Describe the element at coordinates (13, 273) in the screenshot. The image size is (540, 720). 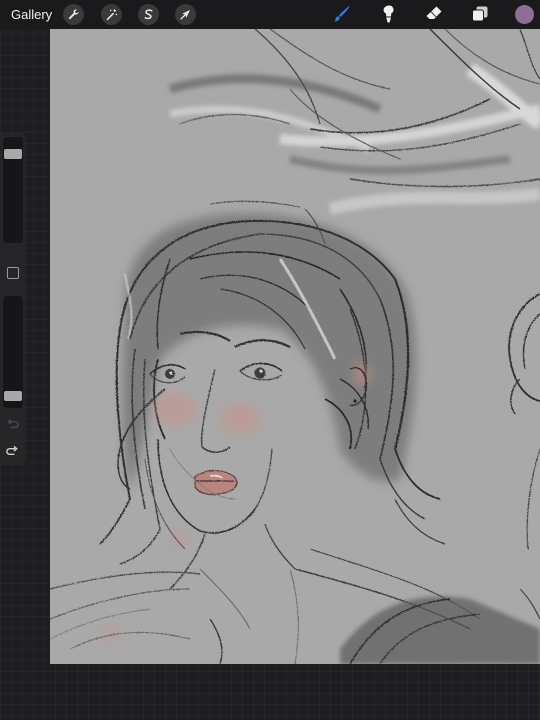
I see `modify-button` at that location.